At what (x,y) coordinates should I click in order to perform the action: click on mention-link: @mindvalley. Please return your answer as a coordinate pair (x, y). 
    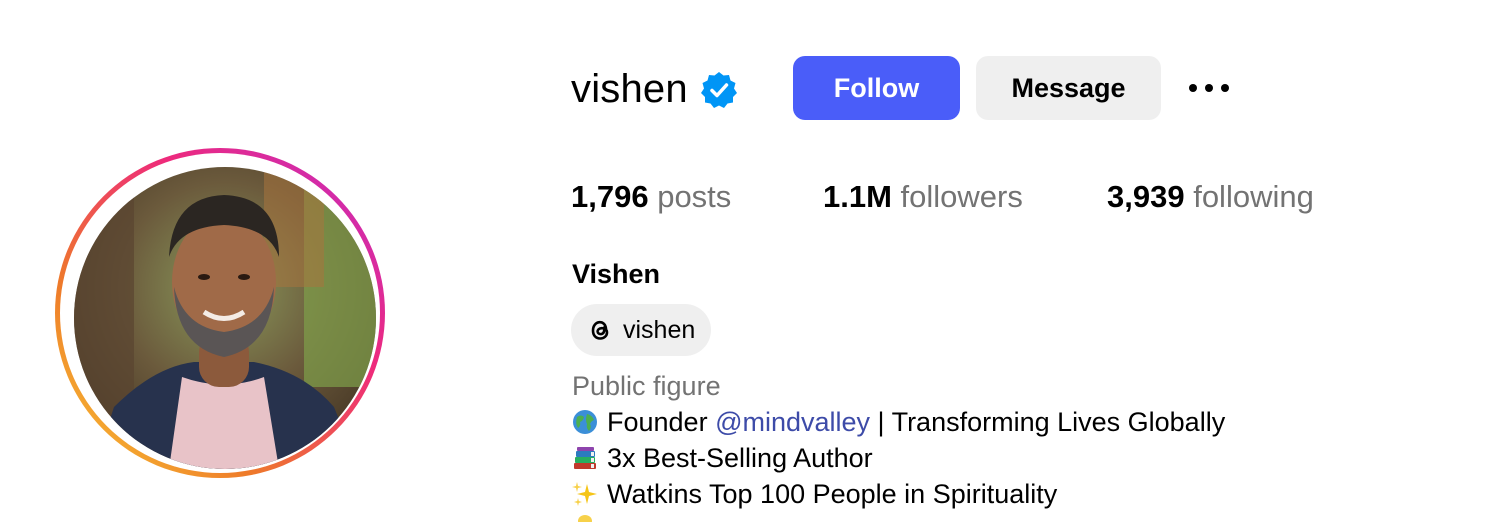
    Looking at the image, I should click on (792, 422).